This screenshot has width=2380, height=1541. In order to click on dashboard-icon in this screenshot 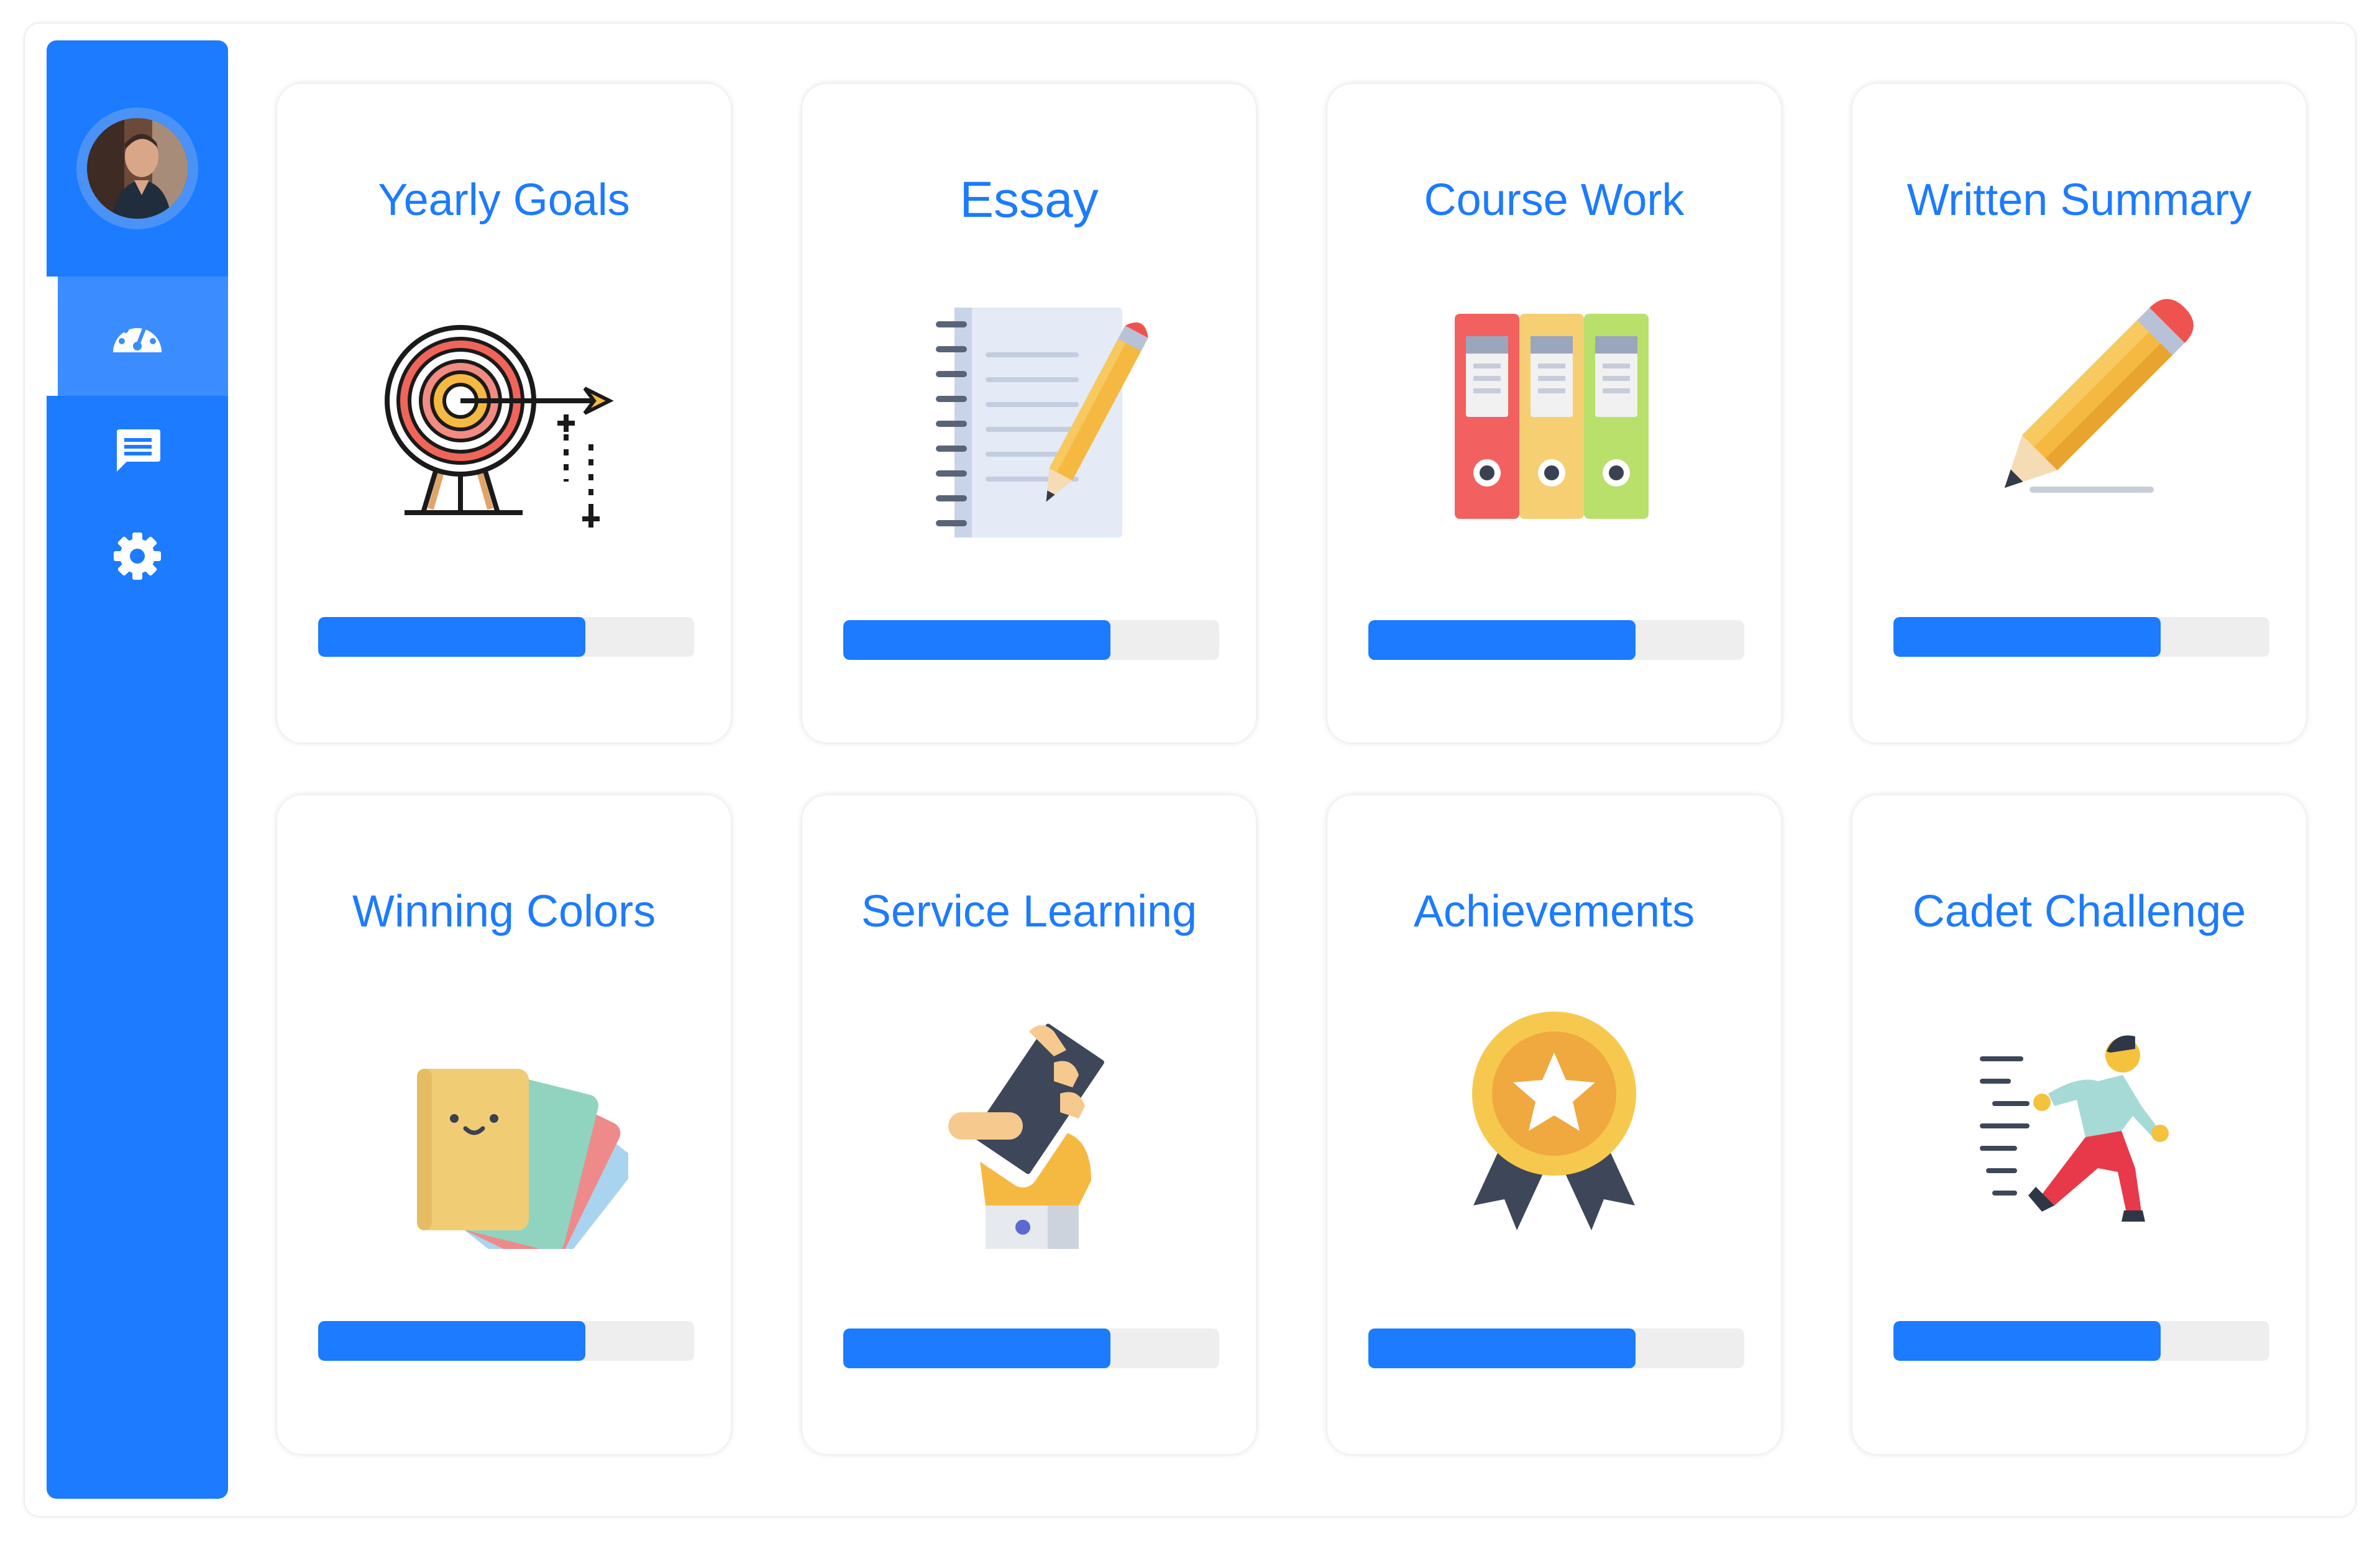, I will do `click(137, 337)`.